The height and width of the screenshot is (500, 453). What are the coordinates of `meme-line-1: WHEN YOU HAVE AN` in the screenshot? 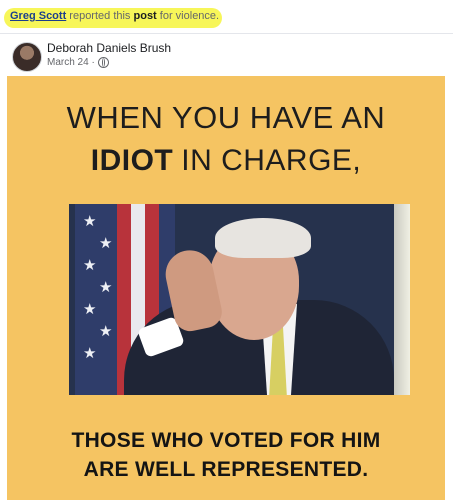 It's located at (226, 117).